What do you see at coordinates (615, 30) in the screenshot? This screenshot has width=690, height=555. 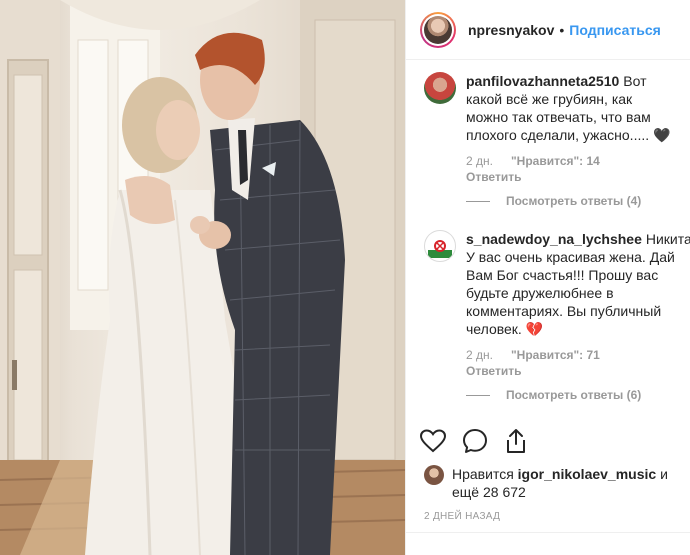 I see `follow-button: Подписаться` at bounding box center [615, 30].